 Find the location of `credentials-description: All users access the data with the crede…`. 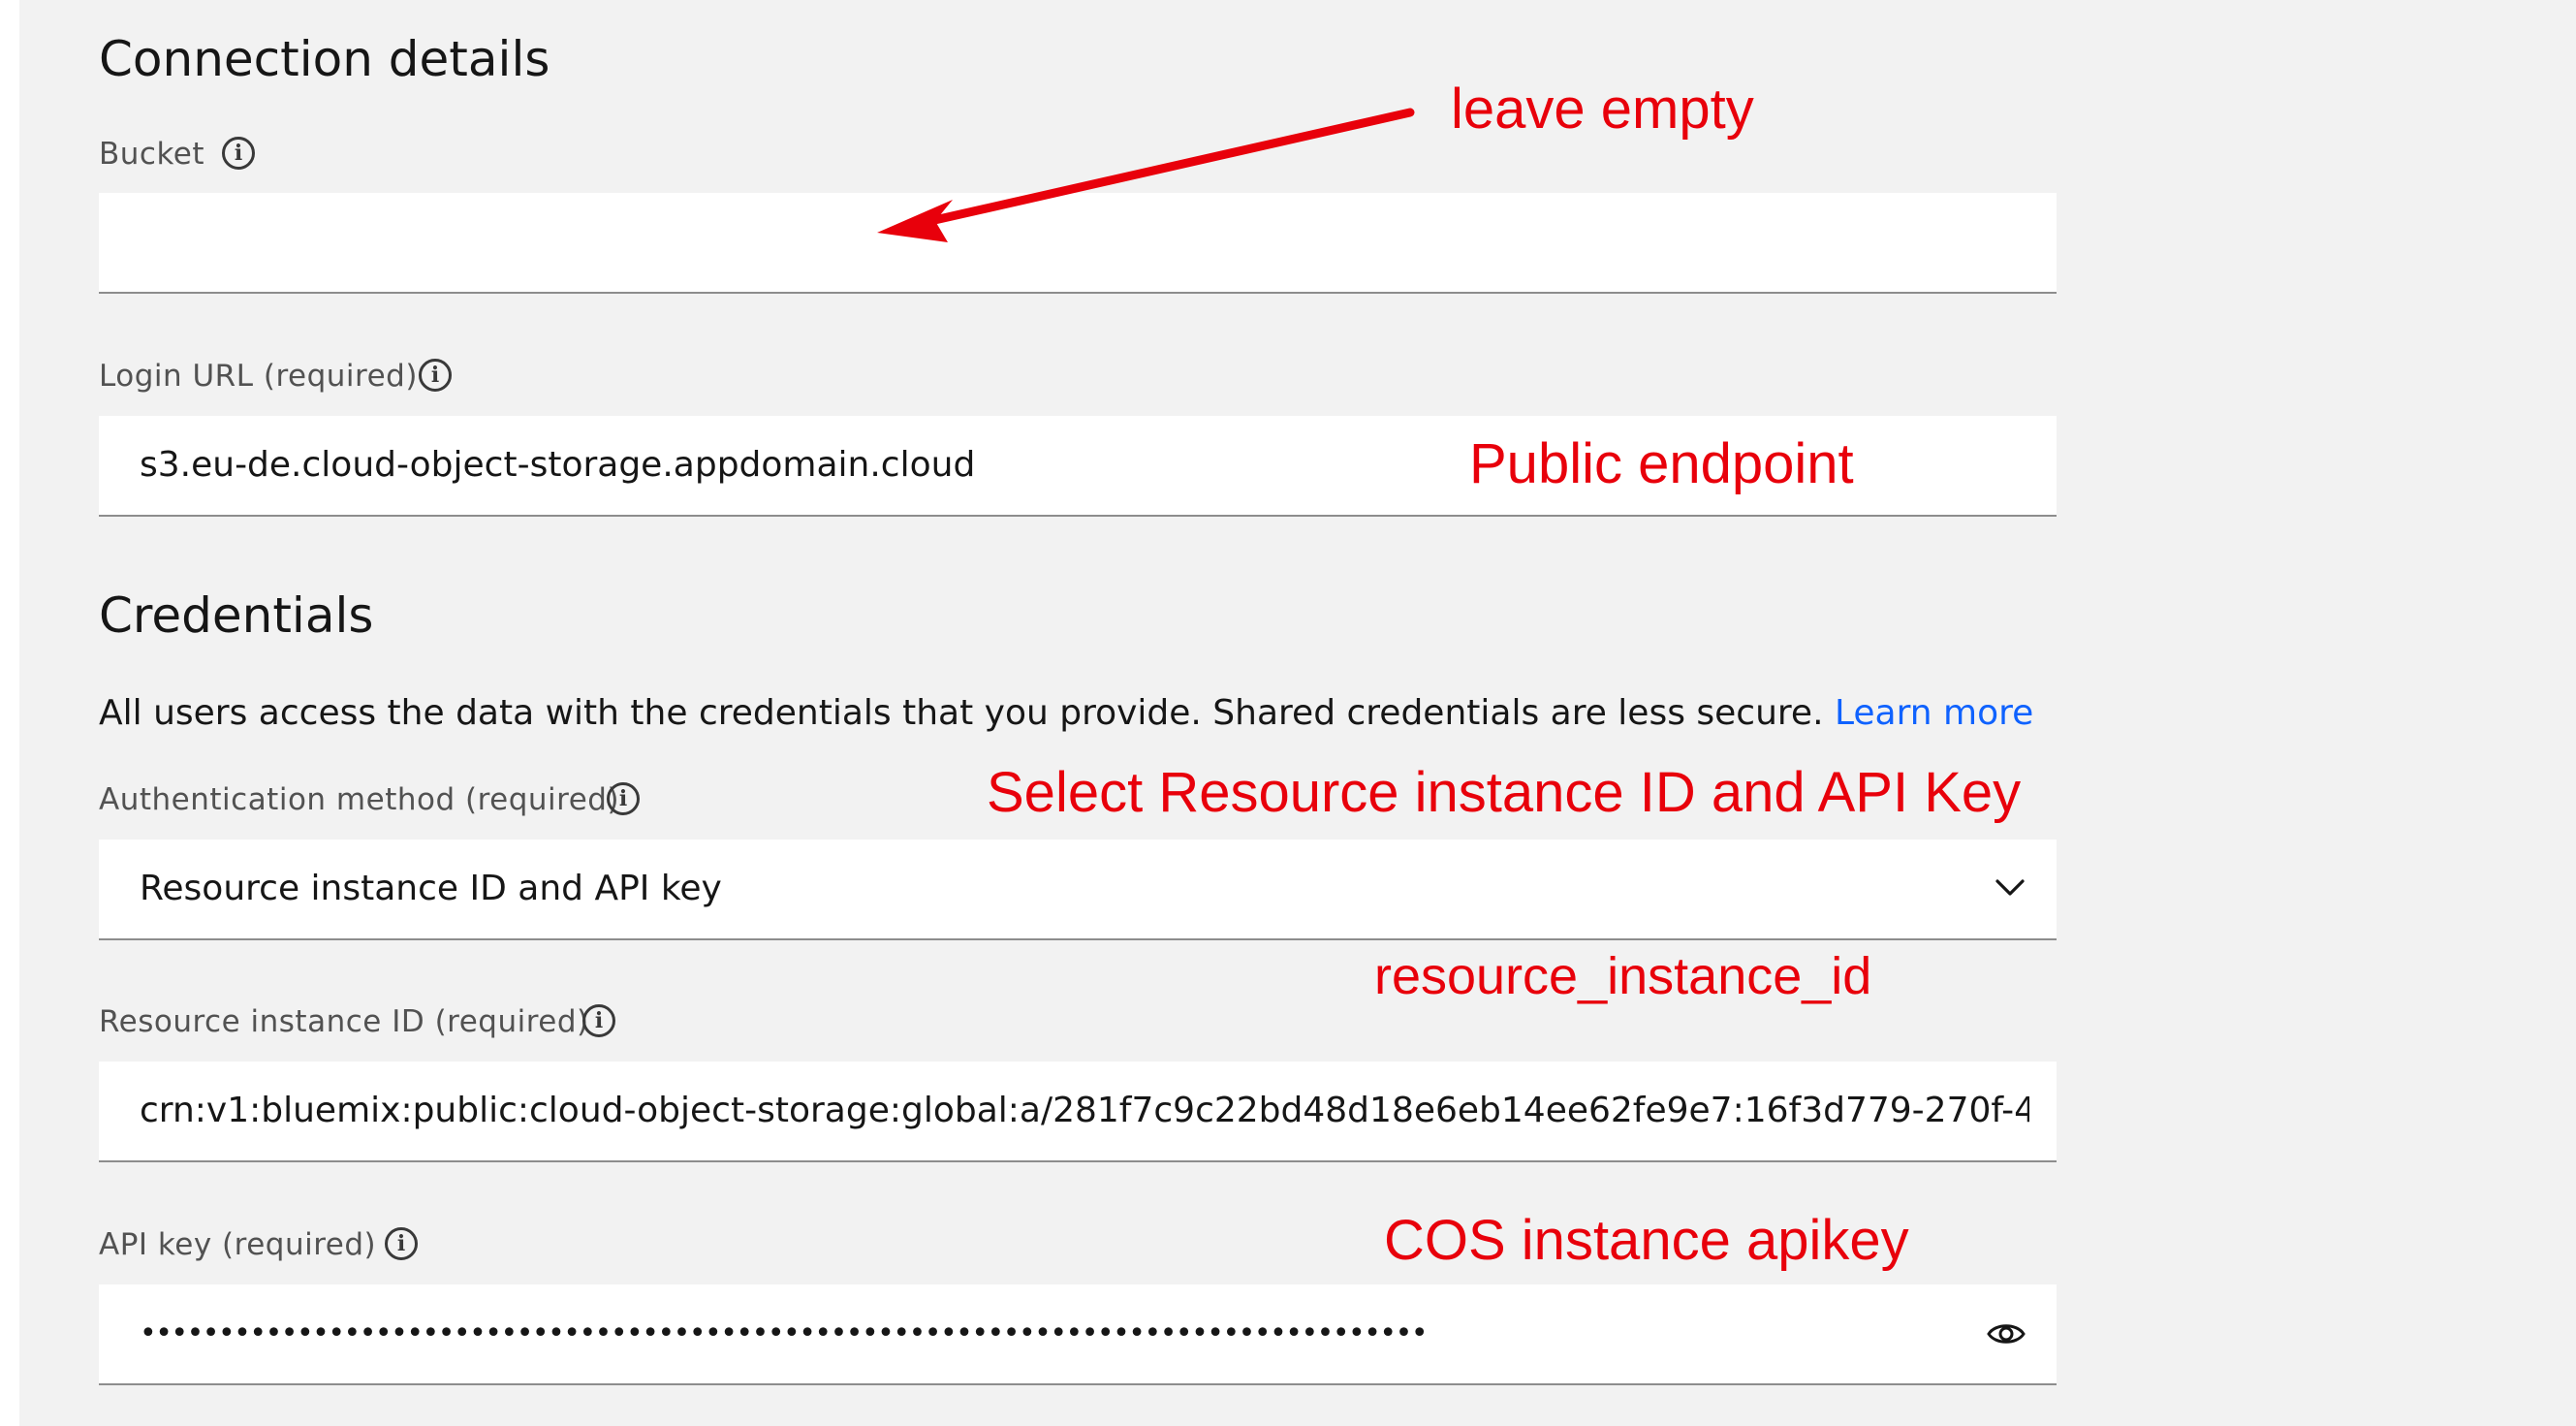

credentials-description: All users access the data with the crede… is located at coordinates (1066, 713).